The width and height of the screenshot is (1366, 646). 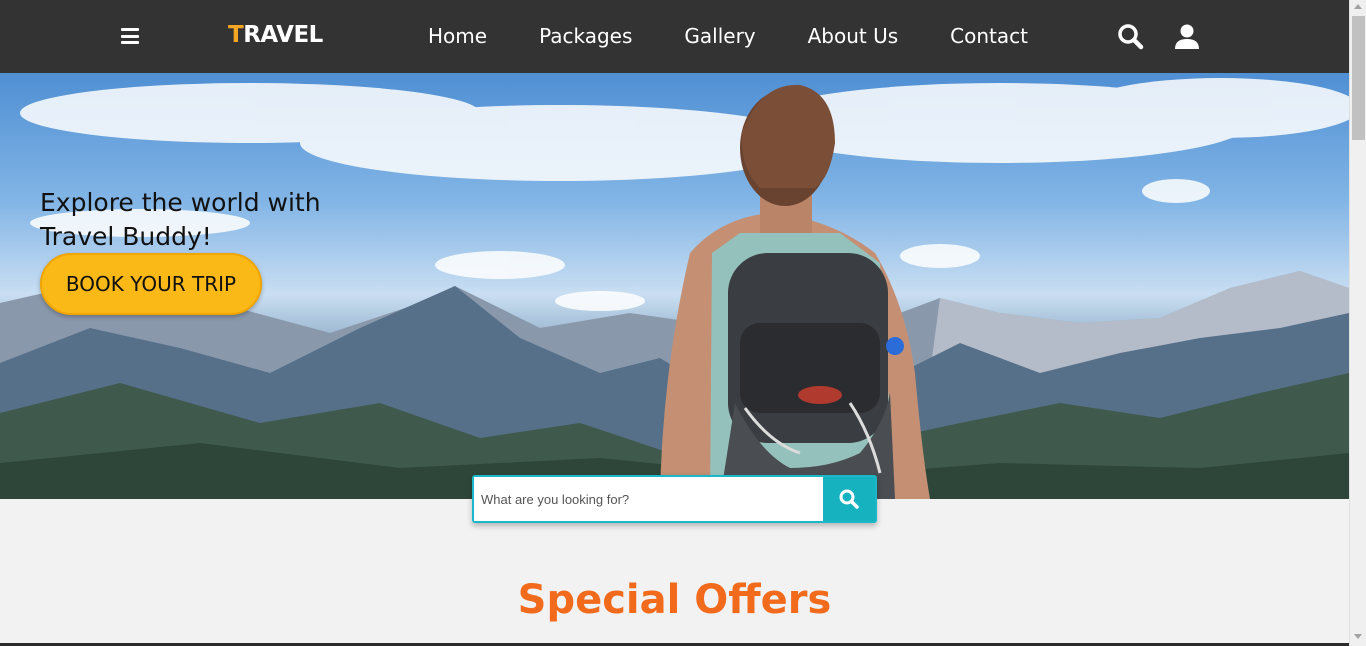 I want to click on site-logo: TRAVEL, so click(x=275, y=35).